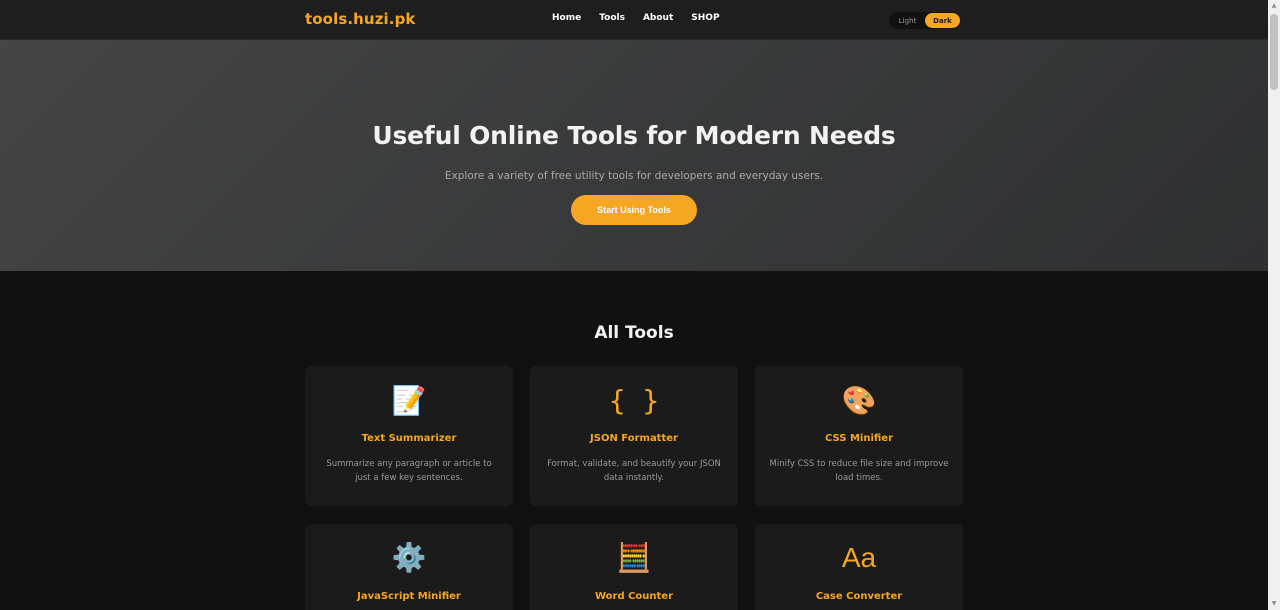 The width and height of the screenshot is (1280, 610). Describe the element at coordinates (409, 400) in the screenshot. I see `memo-icon: 📝` at that location.